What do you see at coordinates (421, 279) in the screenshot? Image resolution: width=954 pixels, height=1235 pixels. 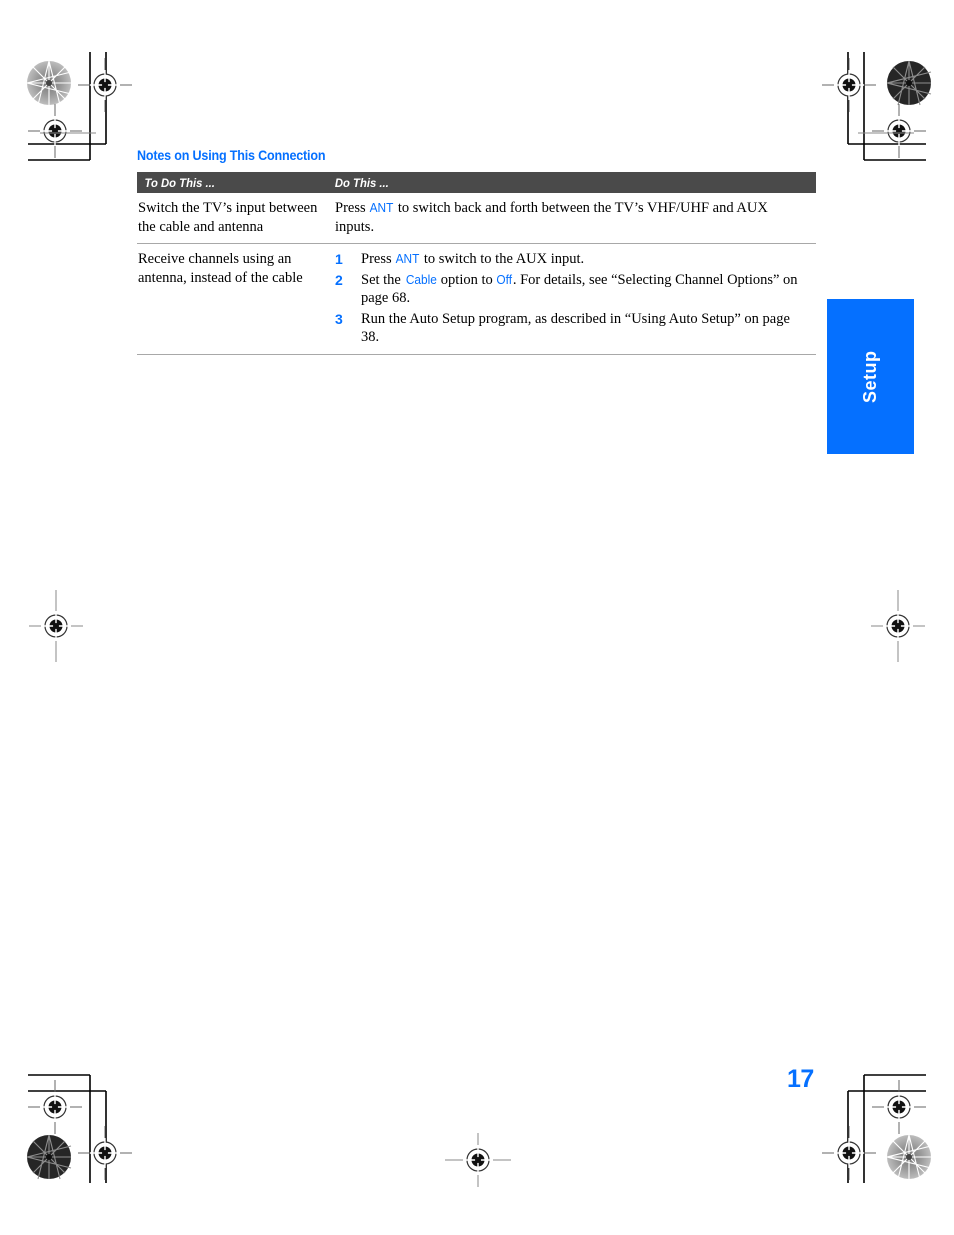 I see `keyword-cable: Cable` at bounding box center [421, 279].